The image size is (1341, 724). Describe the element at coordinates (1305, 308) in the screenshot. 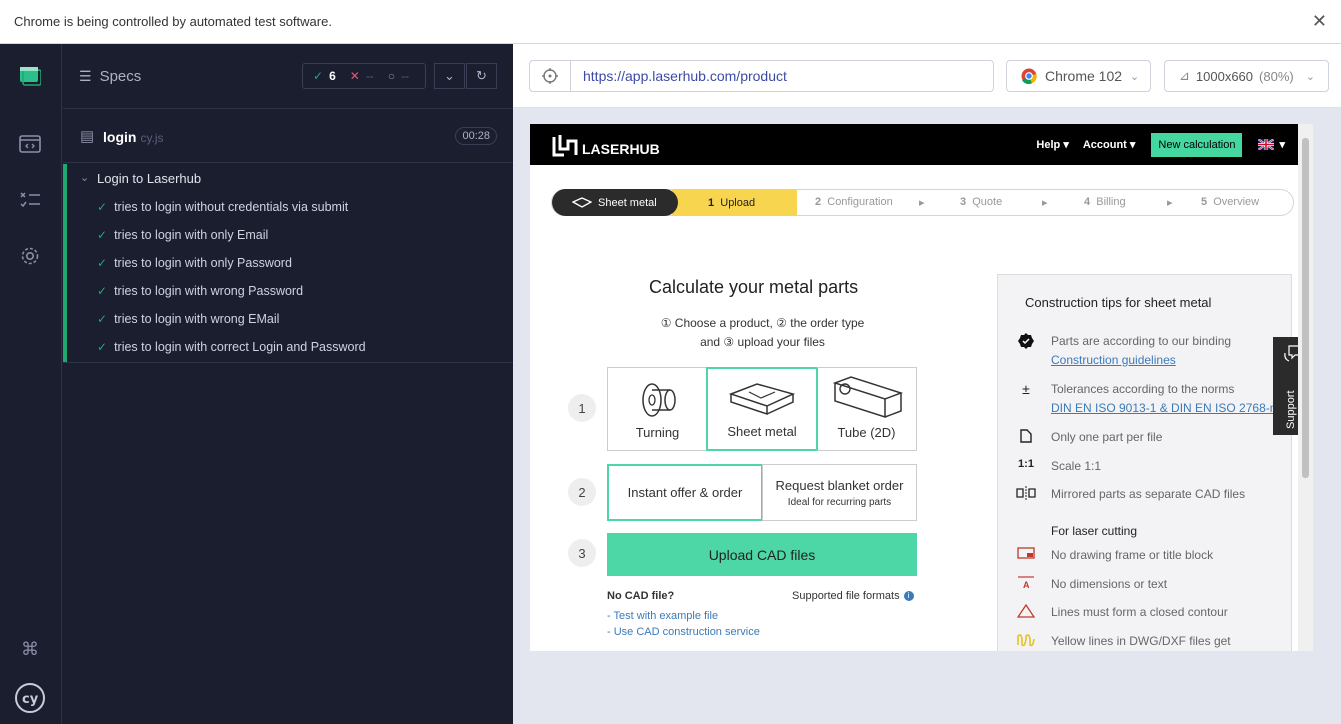

I see `scrollbar-thumb` at that location.